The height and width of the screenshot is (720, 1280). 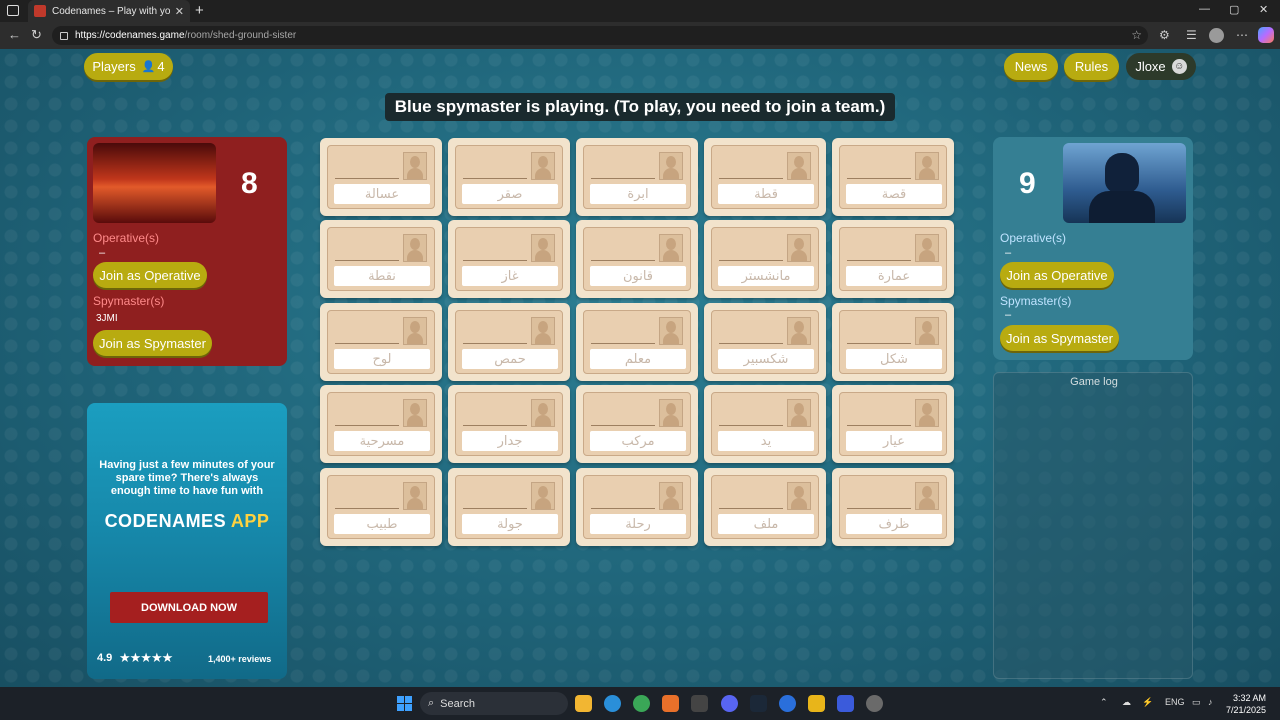 I want to click on app-icon-indigo, so click(x=845, y=703).